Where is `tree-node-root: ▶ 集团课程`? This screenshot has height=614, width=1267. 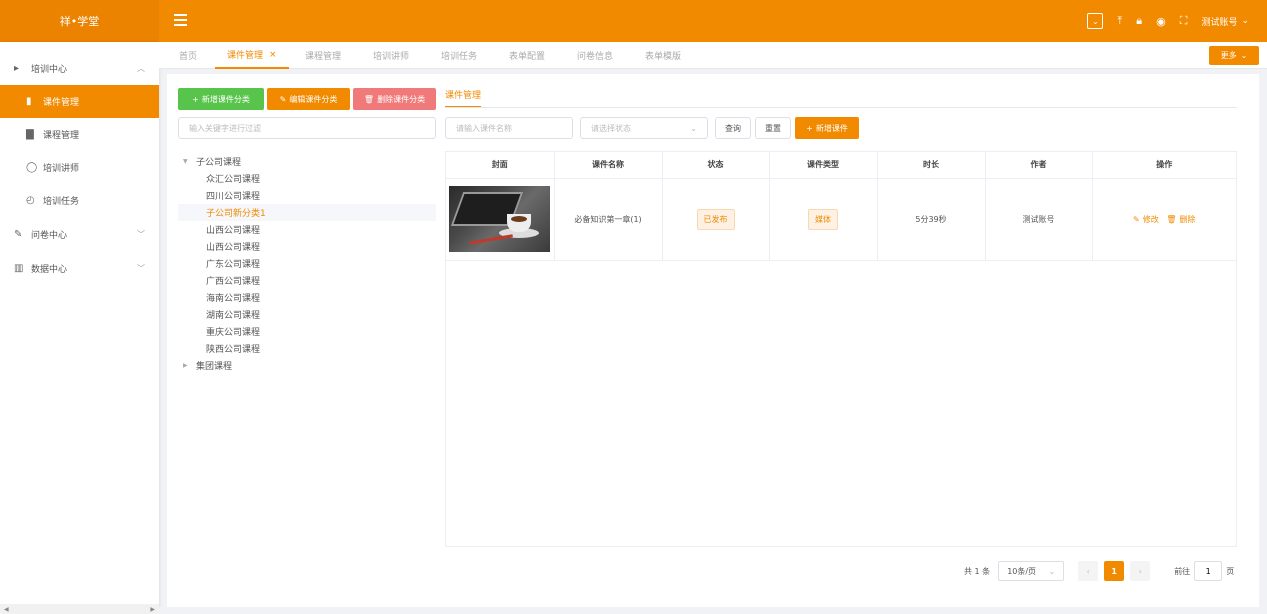 tree-node-root: ▶ 集团课程 is located at coordinates (307, 365).